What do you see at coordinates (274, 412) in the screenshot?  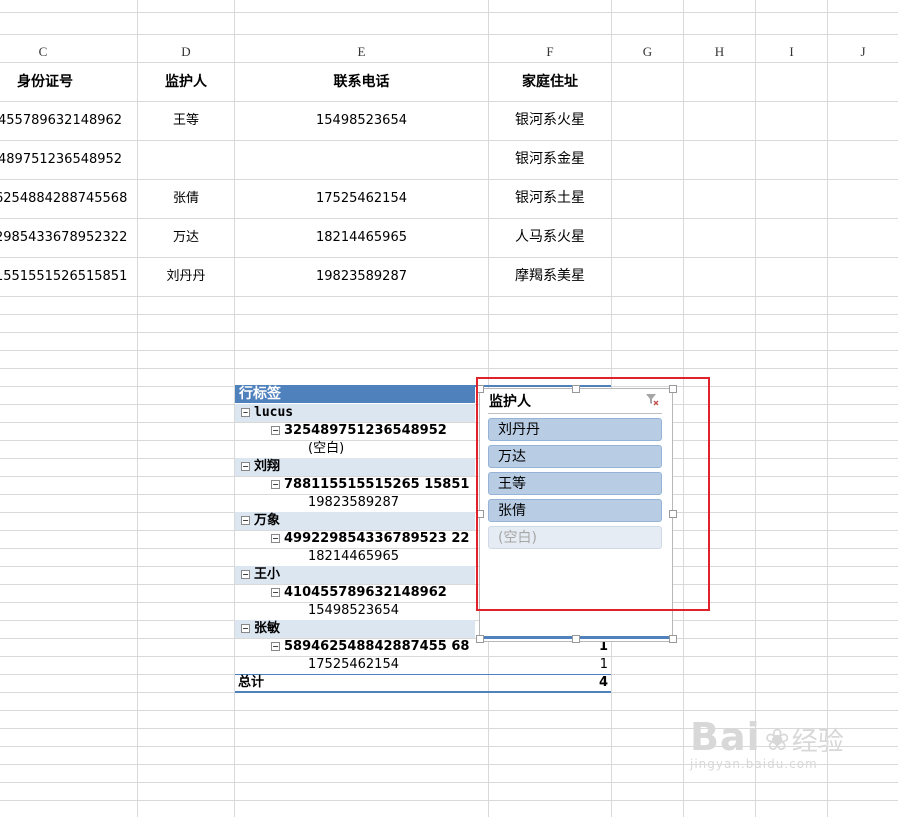 I see `pivot-group-name: lucus` at bounding box center [274, 412].